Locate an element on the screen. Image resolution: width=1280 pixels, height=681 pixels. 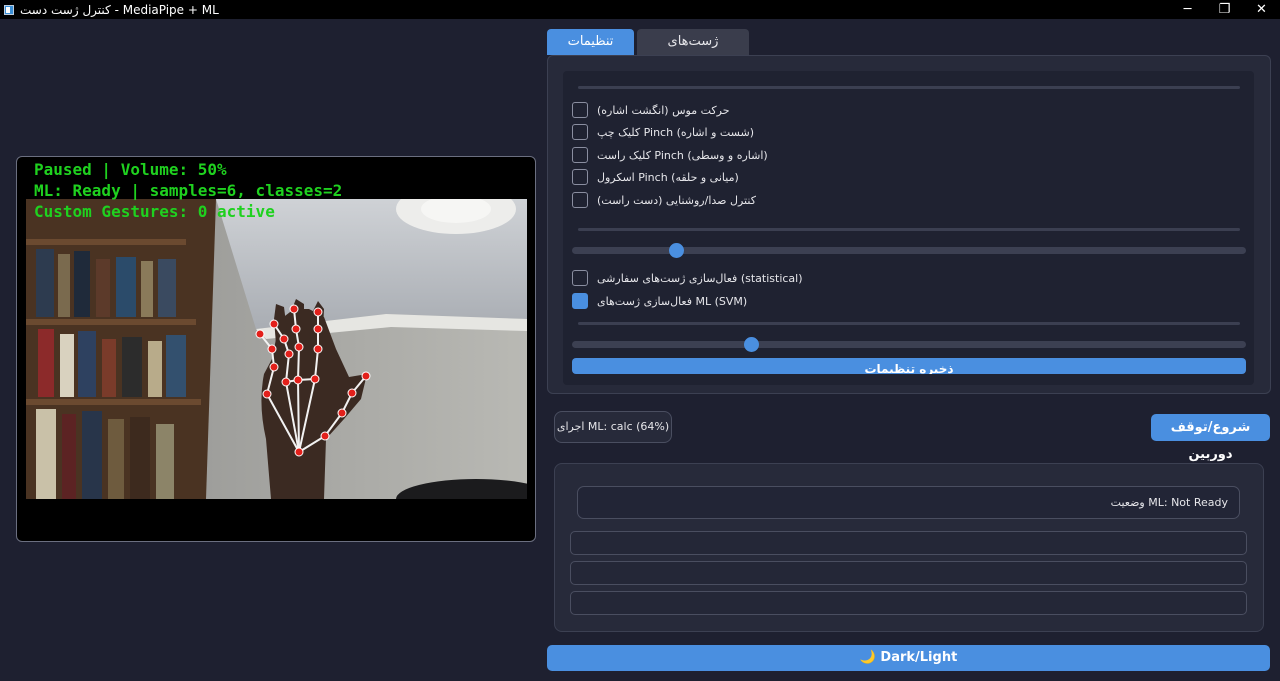
title-bar: کنترل ژست دست - MediaPipe + ML ─ ❐ ✕ is located at coordinates (640, 9).